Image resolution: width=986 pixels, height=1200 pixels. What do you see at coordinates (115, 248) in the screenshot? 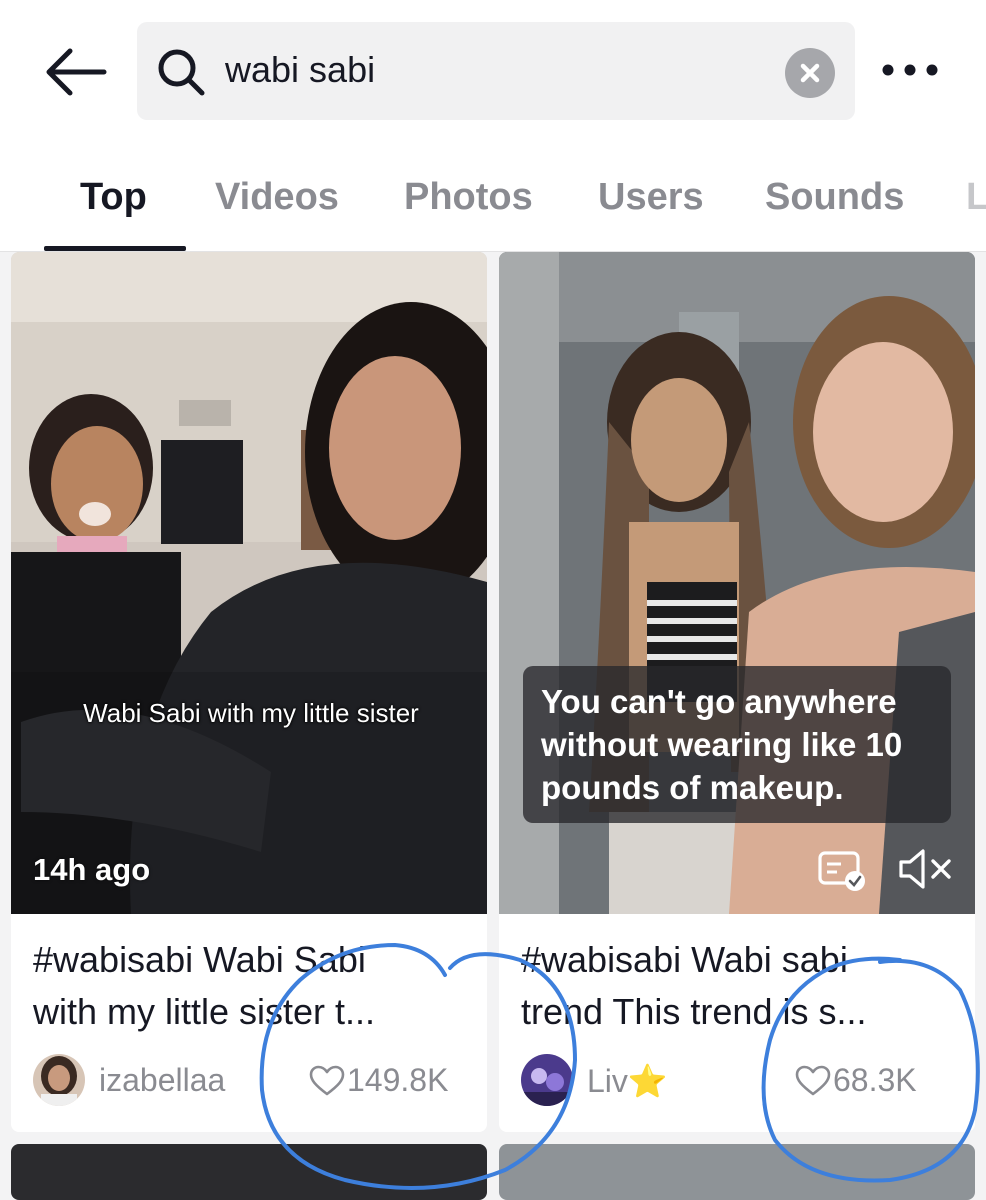
I see `active-tab-indicator` at bounding box center [115, 248].